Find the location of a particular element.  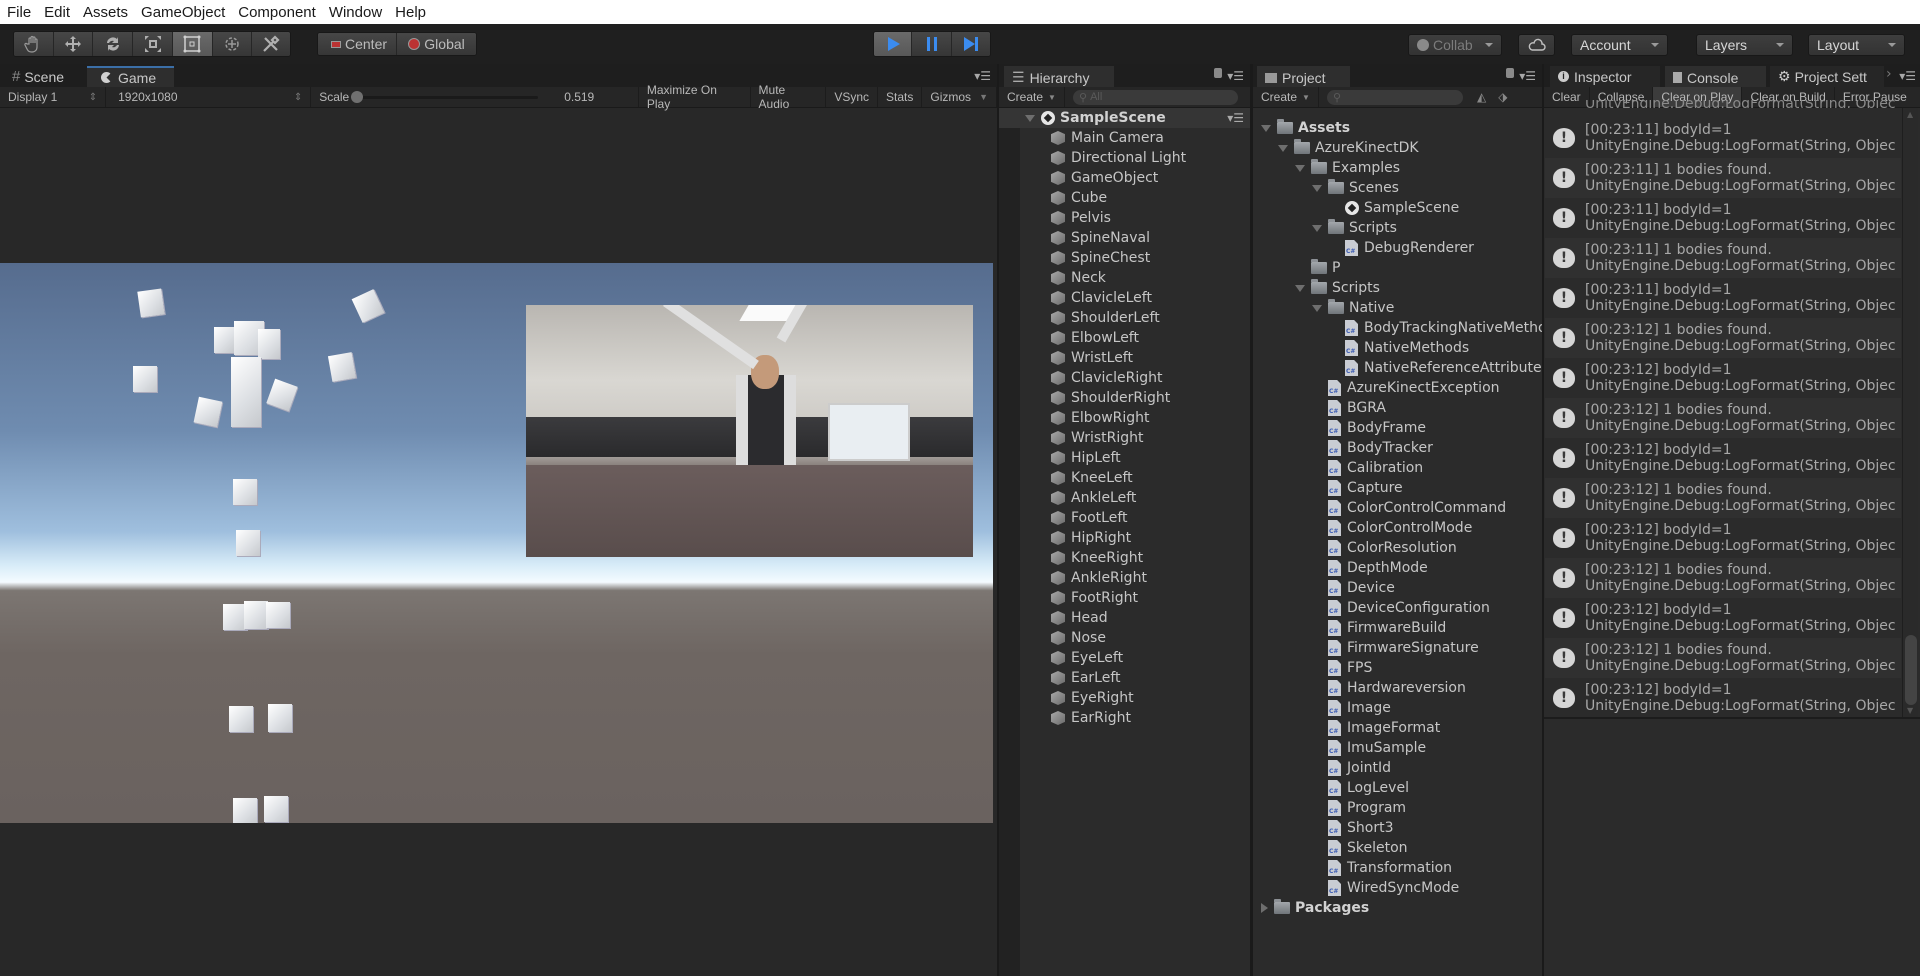

hierarchy-item: SpineNaval is located at coordinates (1100, 238).